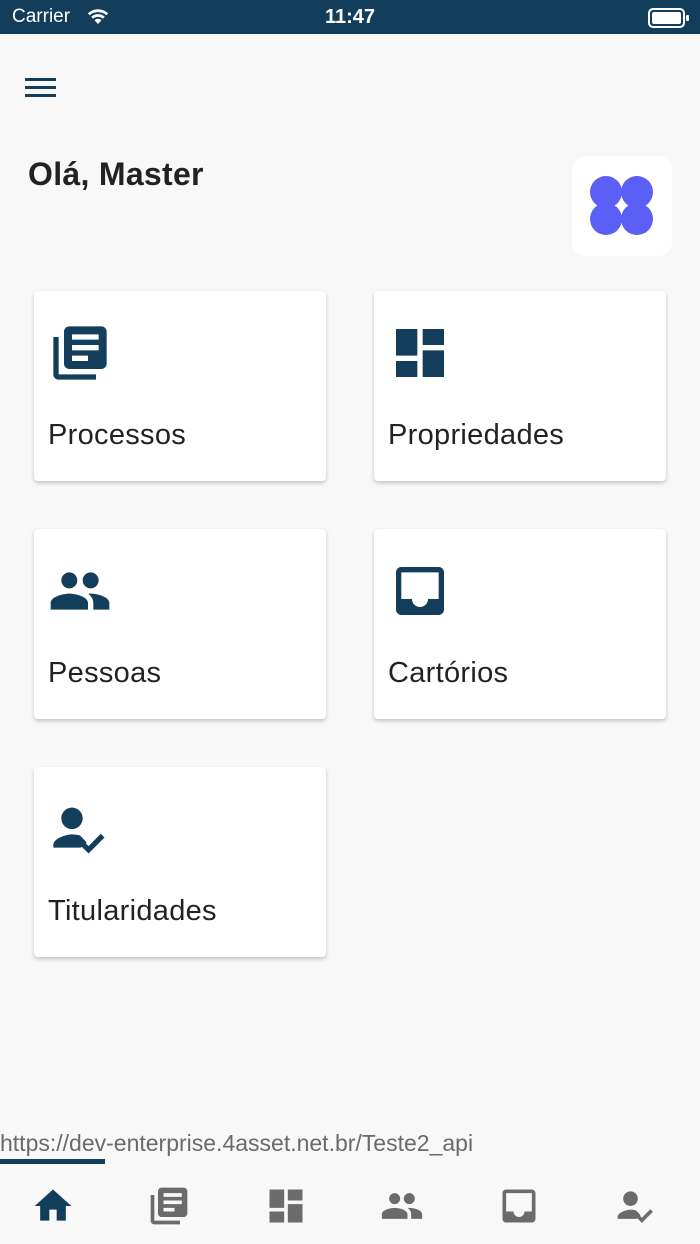  I want to click on menu-button, so click(41, 89).